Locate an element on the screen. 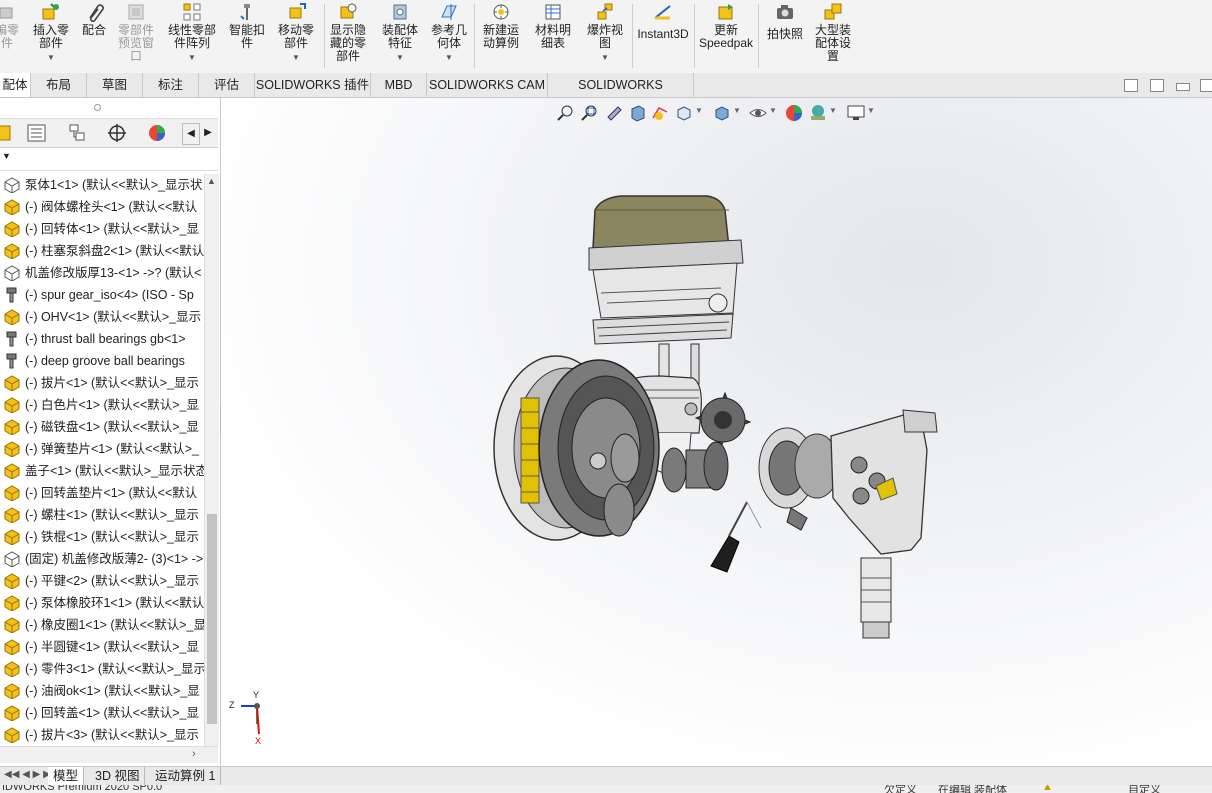 The height and width of the screenshot is (793, 1212). window-tile-right-icon is located at coordinates (1157, 85).